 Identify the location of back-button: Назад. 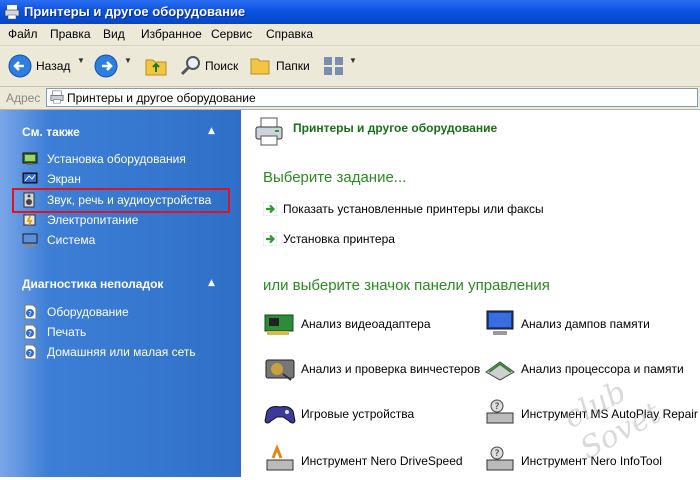
(48, 66).